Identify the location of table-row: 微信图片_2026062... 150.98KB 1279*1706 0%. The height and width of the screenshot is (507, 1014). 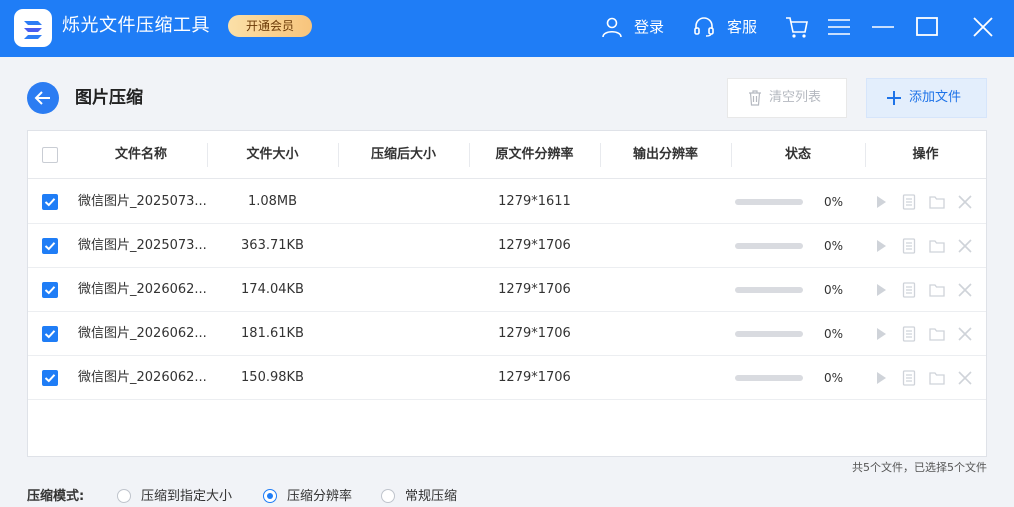
(507, 378).